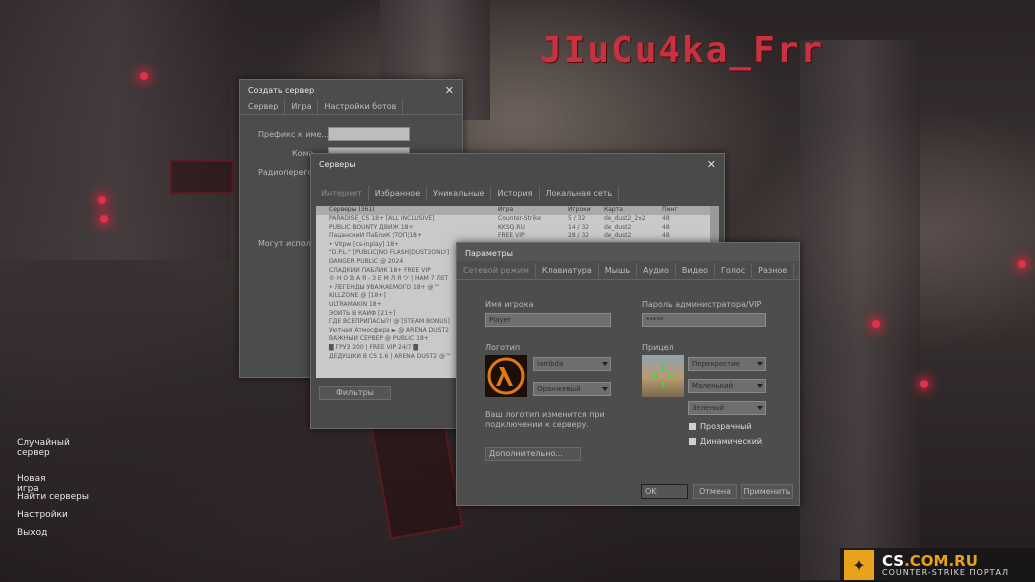 The height and width of the screenshot is (582, 1035). Describe the element at coordinates (361, 106) in the screenshot. I see `tab-bots: Настройки ботов` at that location.